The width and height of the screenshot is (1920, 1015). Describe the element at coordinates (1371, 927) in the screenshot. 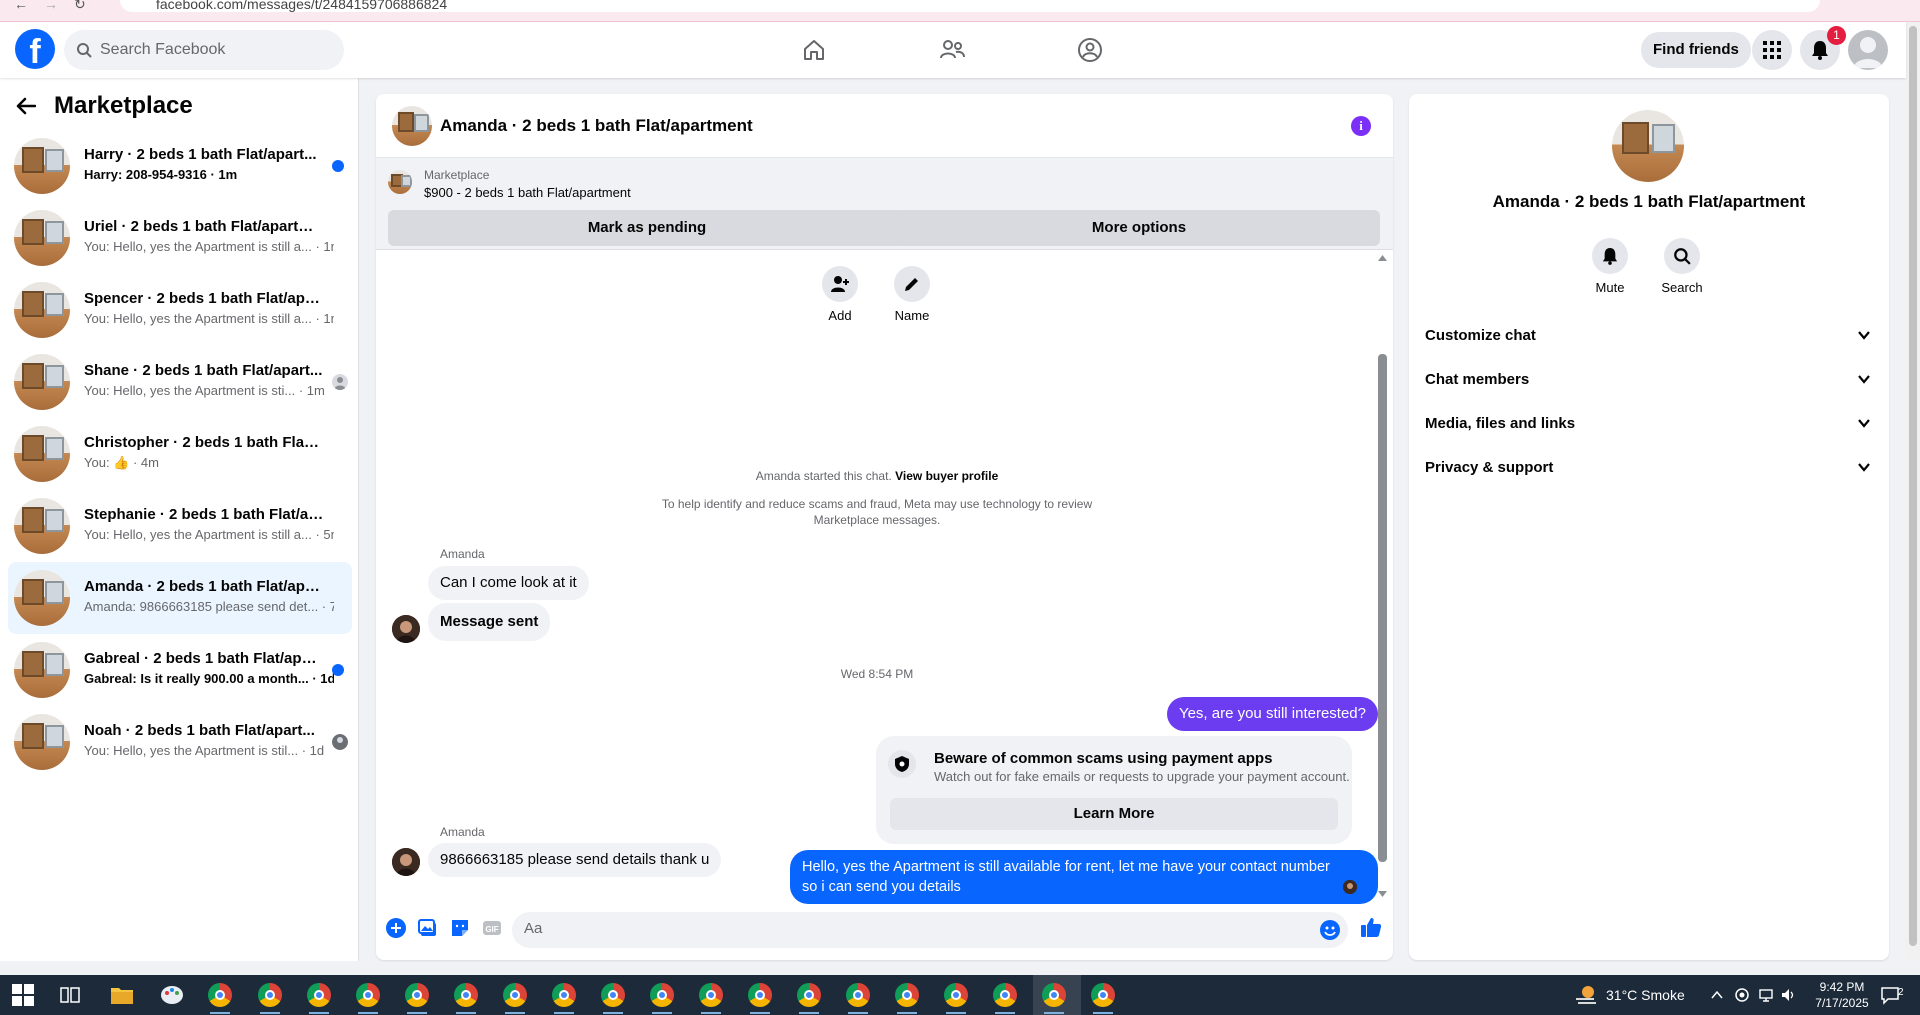

I see `thumbs-up-icon` at that location.